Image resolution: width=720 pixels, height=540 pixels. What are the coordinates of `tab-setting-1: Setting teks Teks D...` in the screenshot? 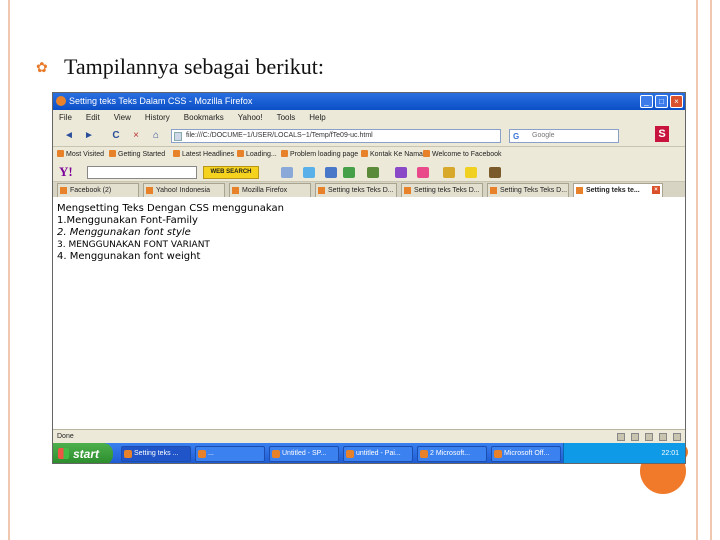 It's located at (356, 190).